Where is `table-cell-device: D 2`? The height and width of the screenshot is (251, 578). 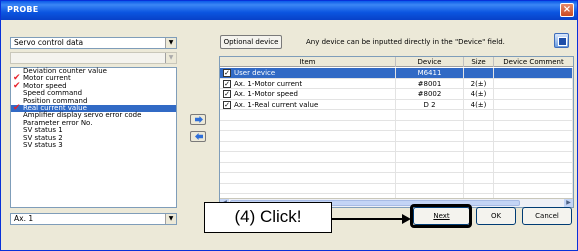
table-cell-device: D 2 is located at coordinates (430, 104).